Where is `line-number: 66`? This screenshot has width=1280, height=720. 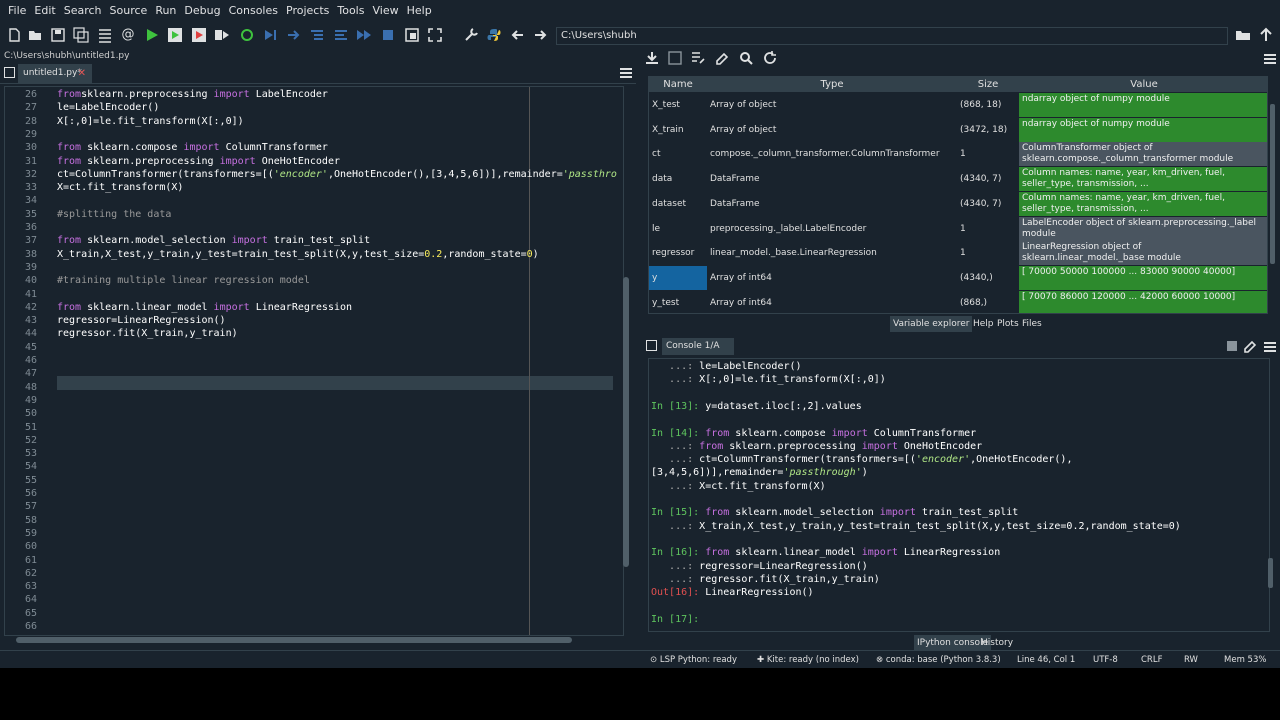
line-number: 66 is located at coordinates (30, 626).